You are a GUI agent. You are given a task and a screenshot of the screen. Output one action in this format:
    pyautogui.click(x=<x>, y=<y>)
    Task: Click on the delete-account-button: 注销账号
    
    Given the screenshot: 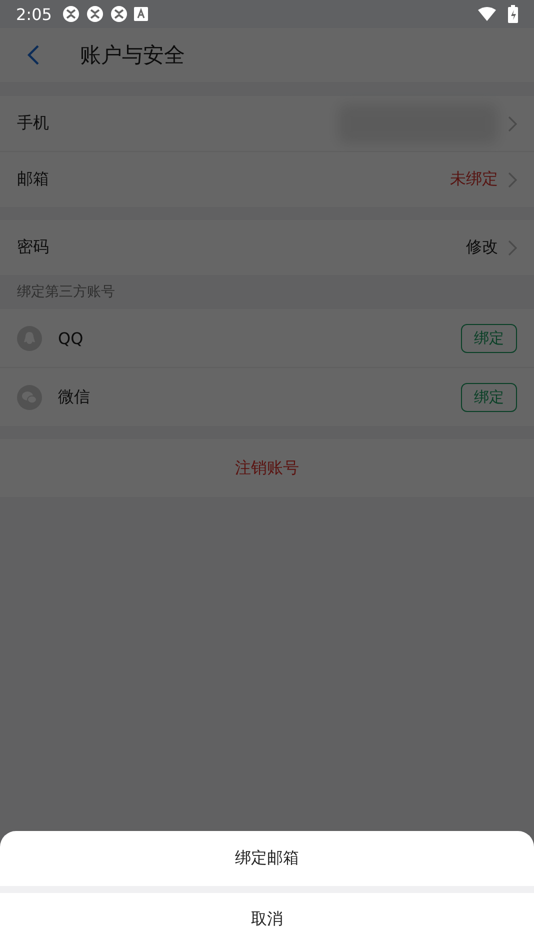 What is the action you would take?
    pyautogui.click(x=267, y=468)
    